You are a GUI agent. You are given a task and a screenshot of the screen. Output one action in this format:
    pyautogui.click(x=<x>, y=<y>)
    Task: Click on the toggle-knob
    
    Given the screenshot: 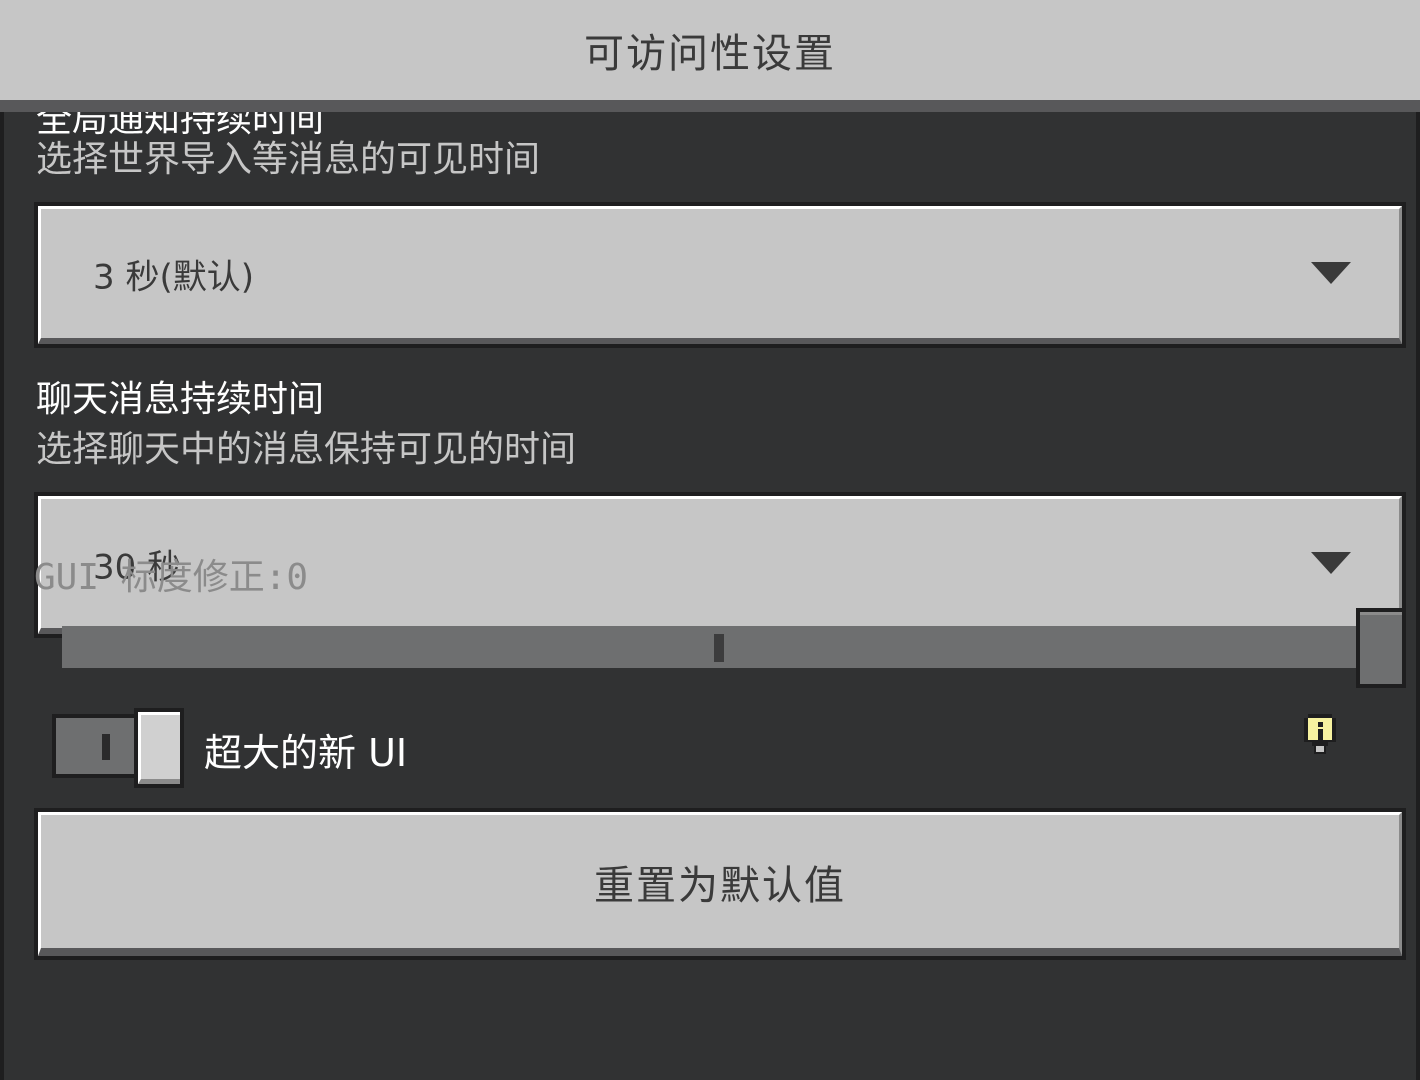 What is the action you would take?
    pyautogui.click(x=159, y=748)
    